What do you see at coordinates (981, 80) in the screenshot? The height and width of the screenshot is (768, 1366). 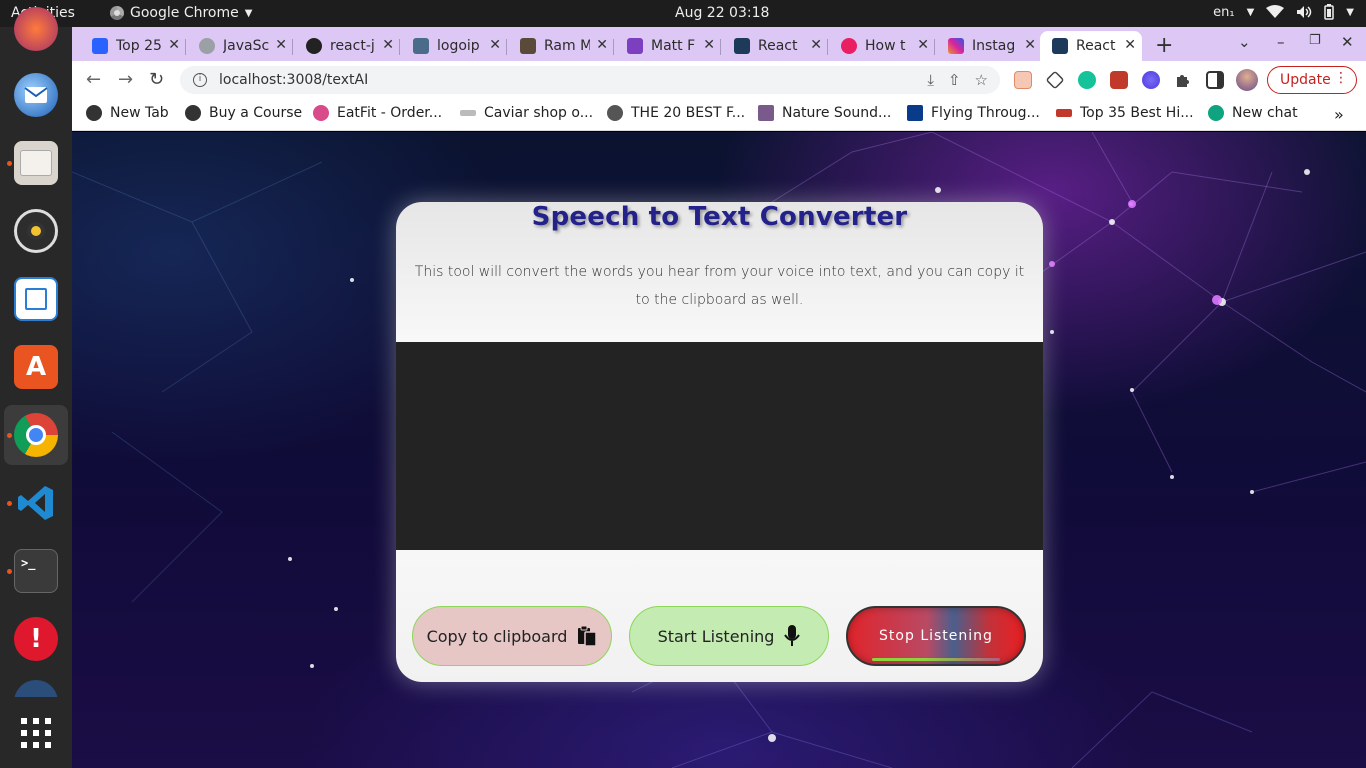 I see `star-icon: ☆` at bounding box center [981, 80].